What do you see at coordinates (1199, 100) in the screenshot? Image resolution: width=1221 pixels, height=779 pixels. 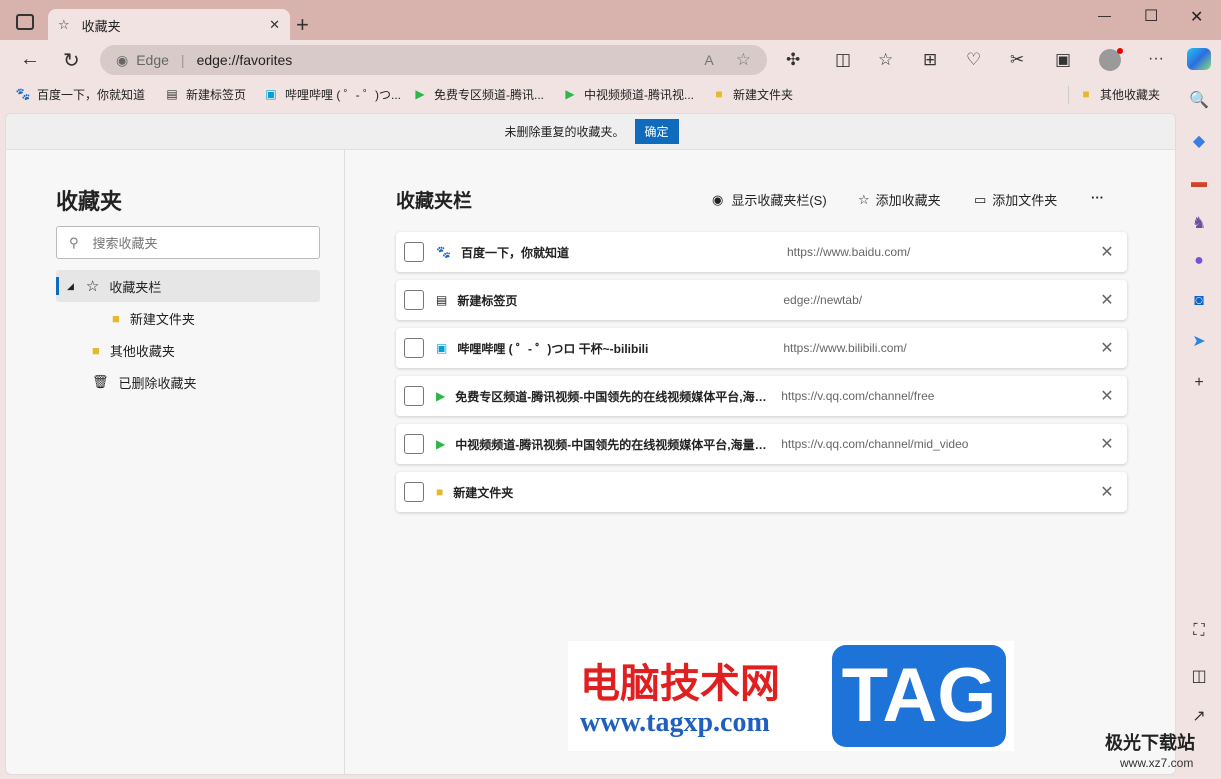 I see `search-icon: 🔍` at bounding box center [1199, 100].